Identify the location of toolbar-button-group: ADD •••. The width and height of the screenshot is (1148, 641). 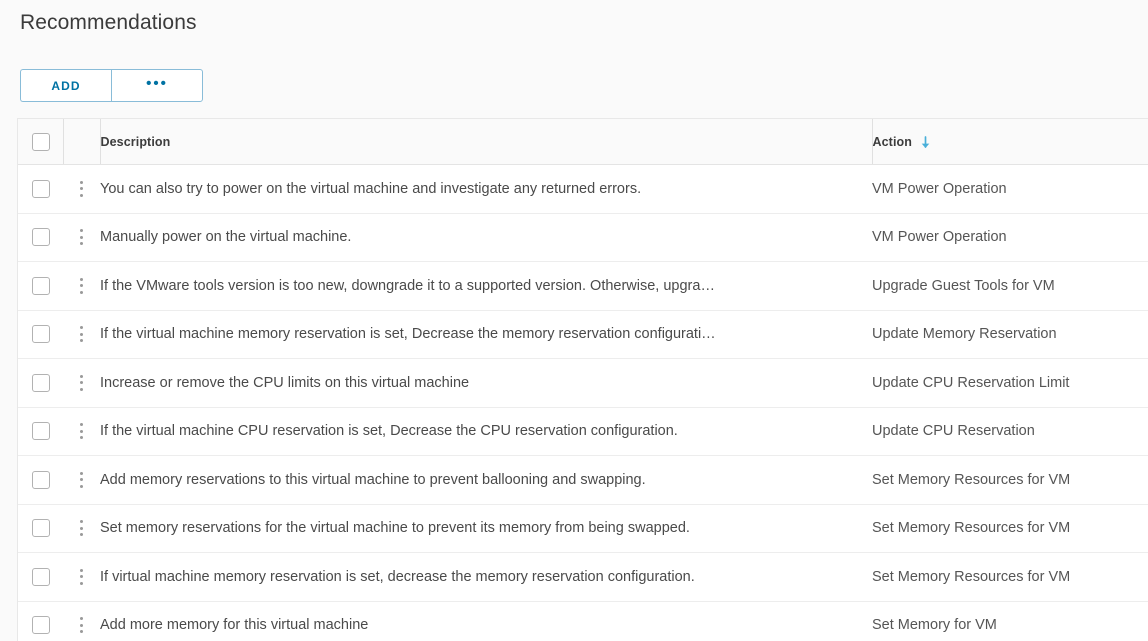
(111, 85).